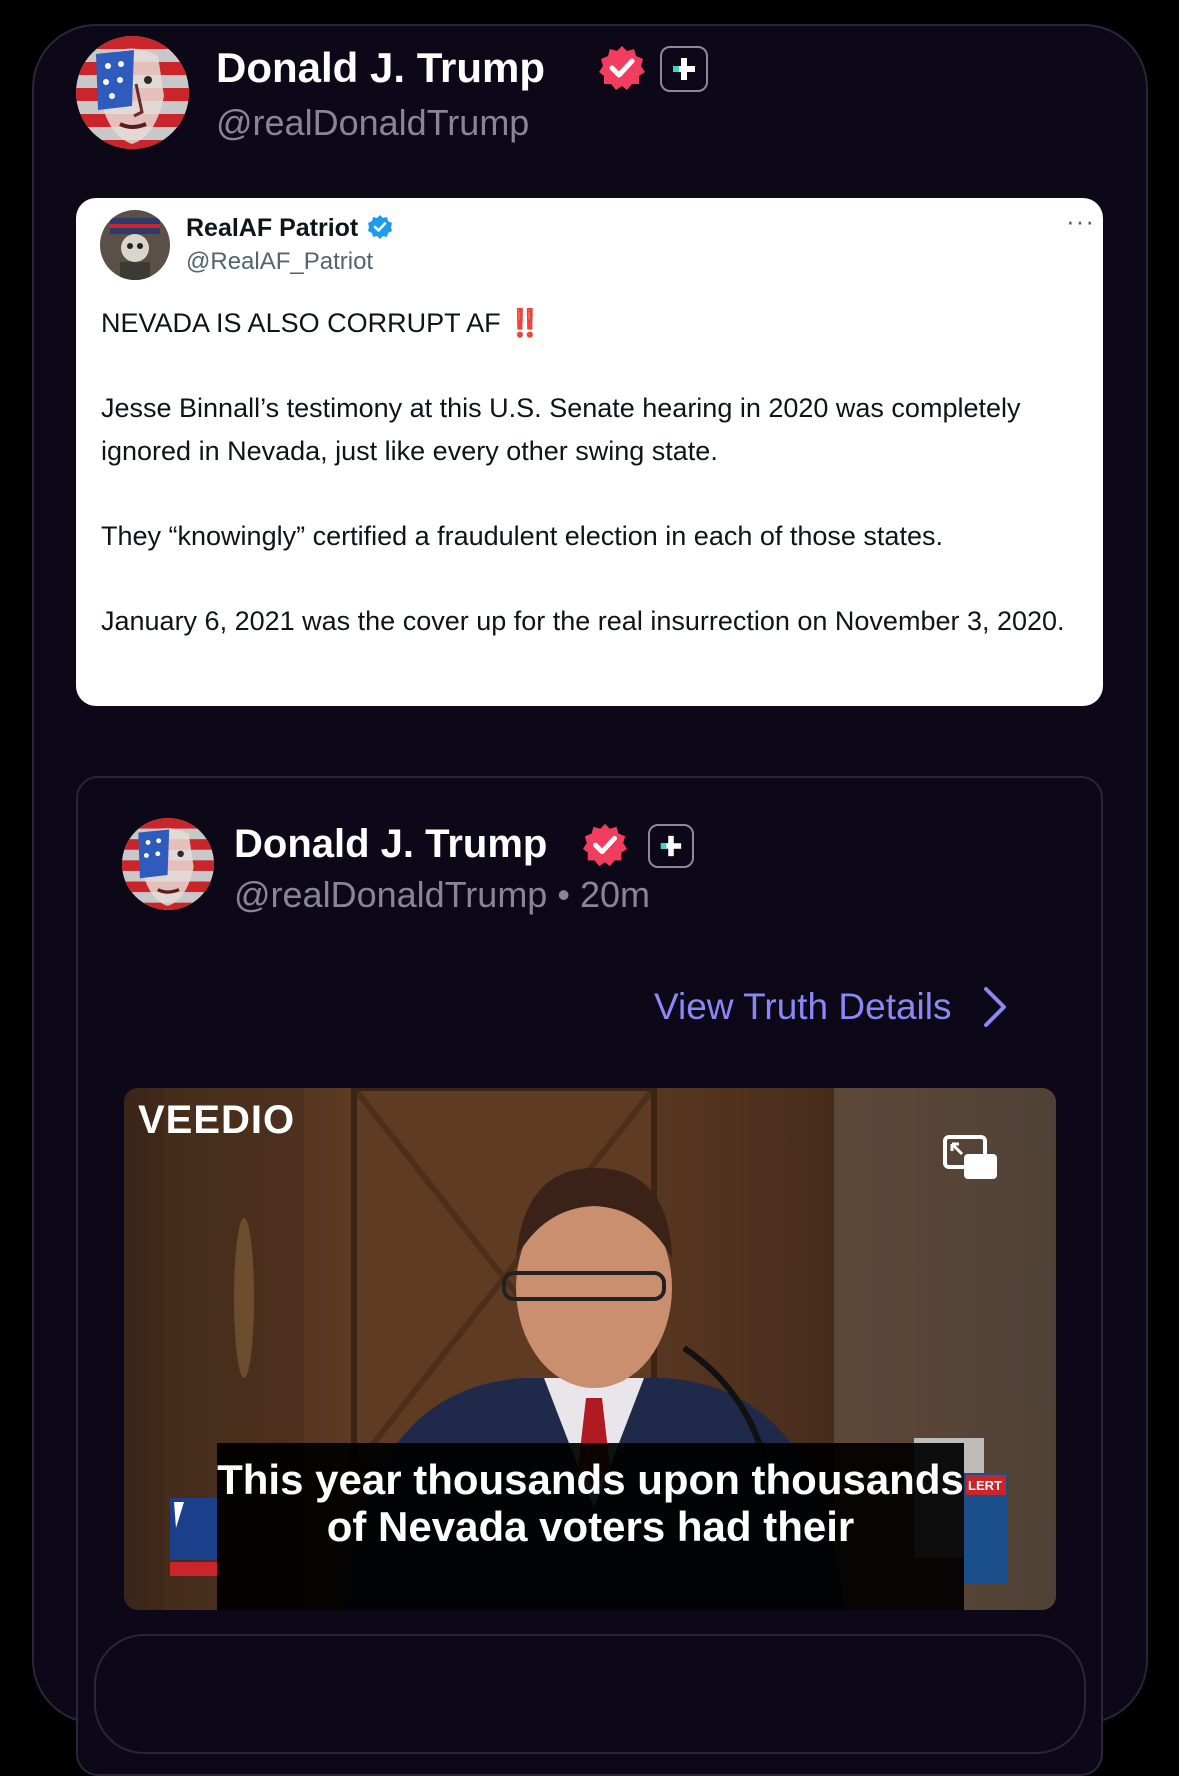 This screenshot has width=1179, height=1776. What do you see at coordinates (593, 323) in the screenshot?
I see `tweet-line-1: NEVADA IS ALSO CORRUPT AF ‼️` at bounding box center [593, 323].